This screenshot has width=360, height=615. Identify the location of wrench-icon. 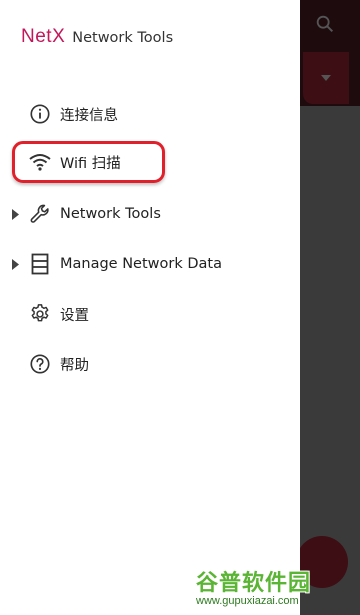
(40, 214).